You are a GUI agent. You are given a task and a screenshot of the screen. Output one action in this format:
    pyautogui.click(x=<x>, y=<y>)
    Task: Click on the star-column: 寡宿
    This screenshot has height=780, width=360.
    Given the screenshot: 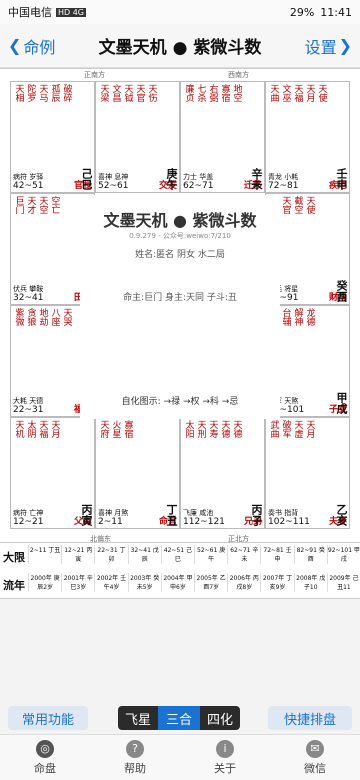 What is the action you would take?
    pyautogui.click(x=127, y=429)
    